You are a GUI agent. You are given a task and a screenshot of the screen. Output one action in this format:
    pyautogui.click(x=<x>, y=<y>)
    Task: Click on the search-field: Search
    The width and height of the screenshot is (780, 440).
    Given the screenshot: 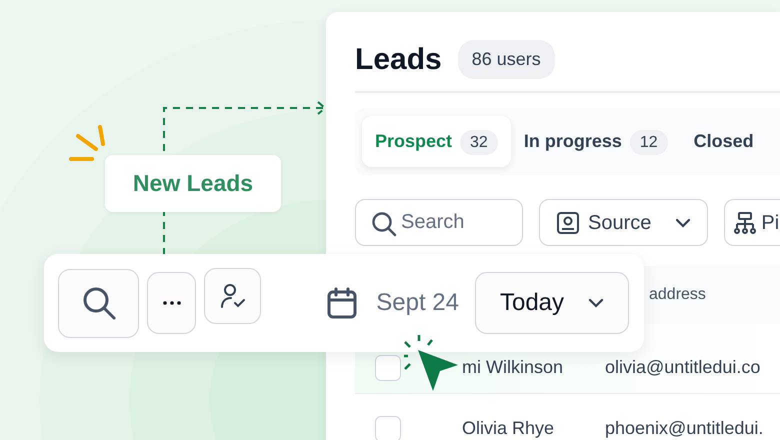 What is the action you would take?
    pyautogui.click(x=439, y=222)
    